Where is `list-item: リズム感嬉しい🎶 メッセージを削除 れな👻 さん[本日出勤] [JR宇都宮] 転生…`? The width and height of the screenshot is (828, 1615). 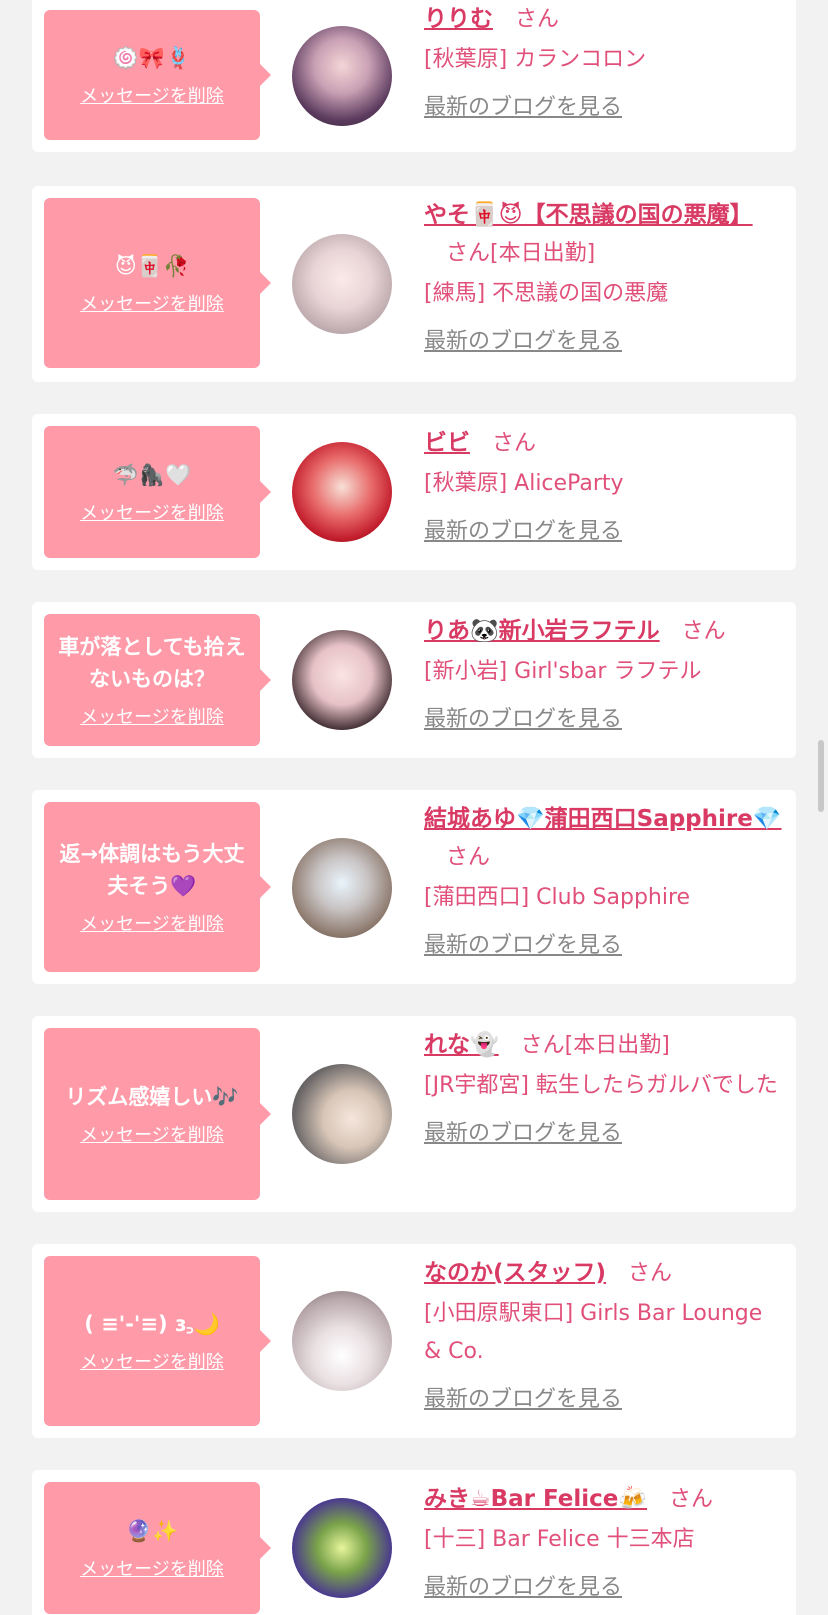 list-item: リズム感嬉しい🎶 メッセージを削除 れな👻 さん[本日出勤] [JR宇都宮] 転生… is located at coordinates (414, 1114).